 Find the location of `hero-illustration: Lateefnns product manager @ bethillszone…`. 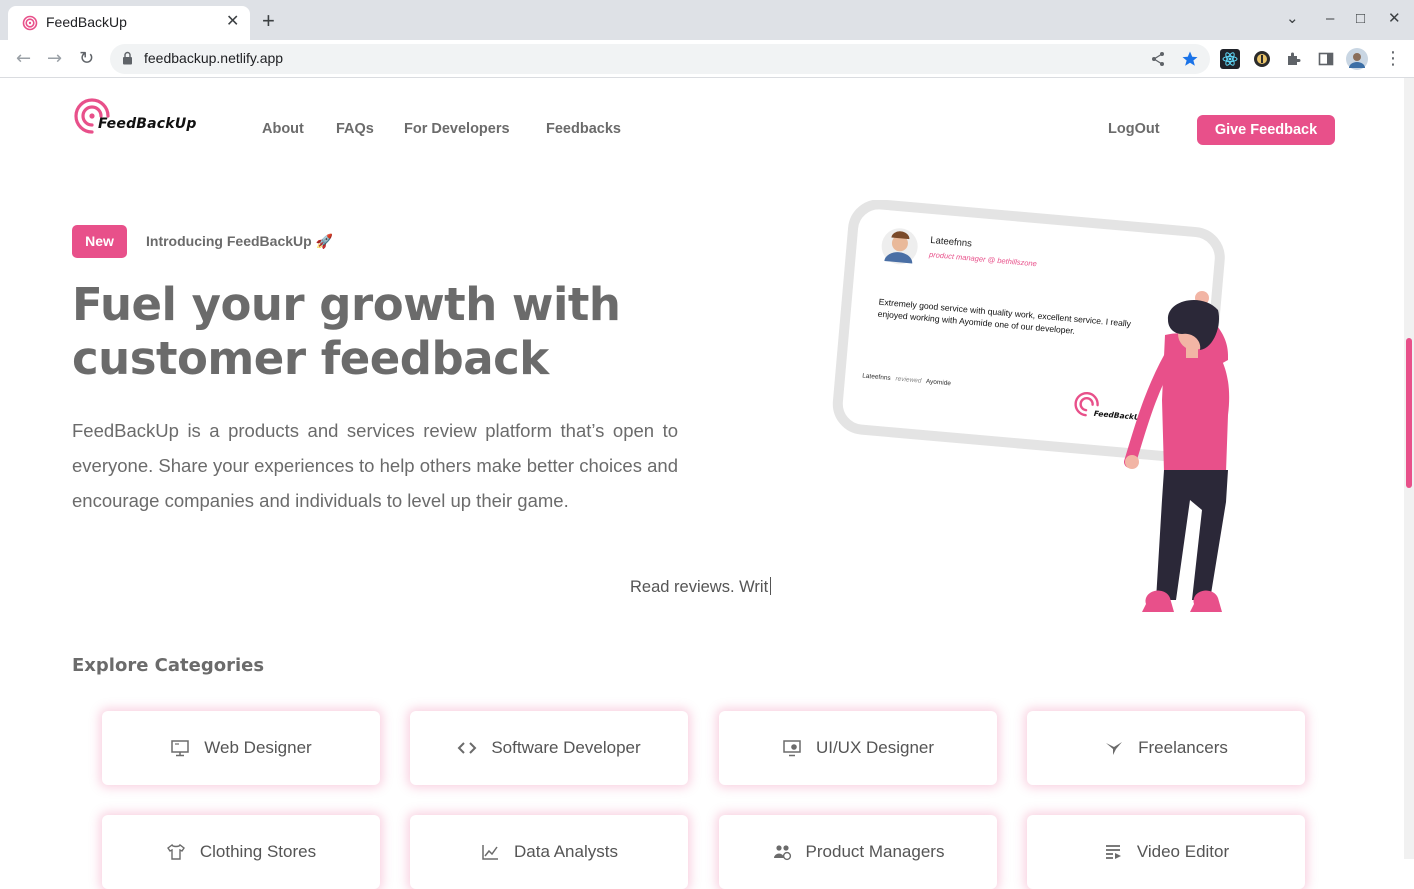

hero-illustration: Lateefnns product manager @ bethillszone… is located at coordinates (1031, 406).